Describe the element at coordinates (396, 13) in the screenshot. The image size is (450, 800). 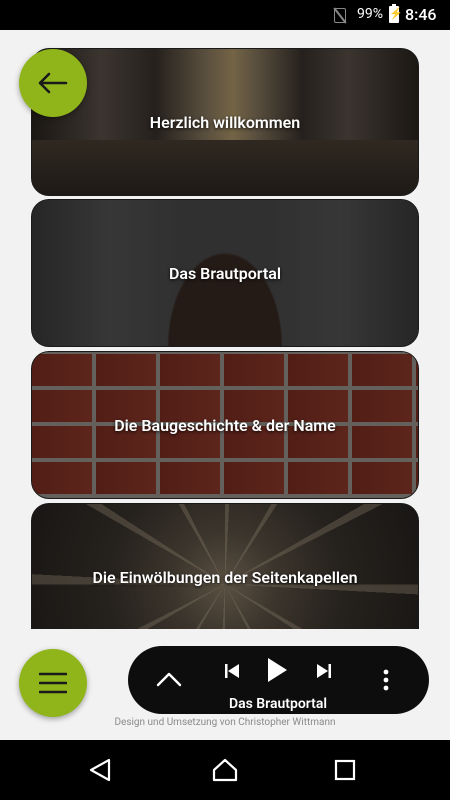
I see `battery-charging-icon` at that location.